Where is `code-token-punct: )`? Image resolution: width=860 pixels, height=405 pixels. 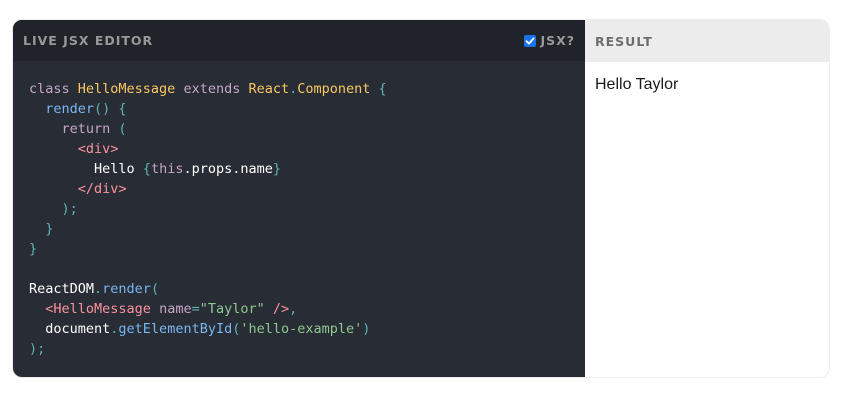
code-token-punct: ) is located at coordinates (366, 329).